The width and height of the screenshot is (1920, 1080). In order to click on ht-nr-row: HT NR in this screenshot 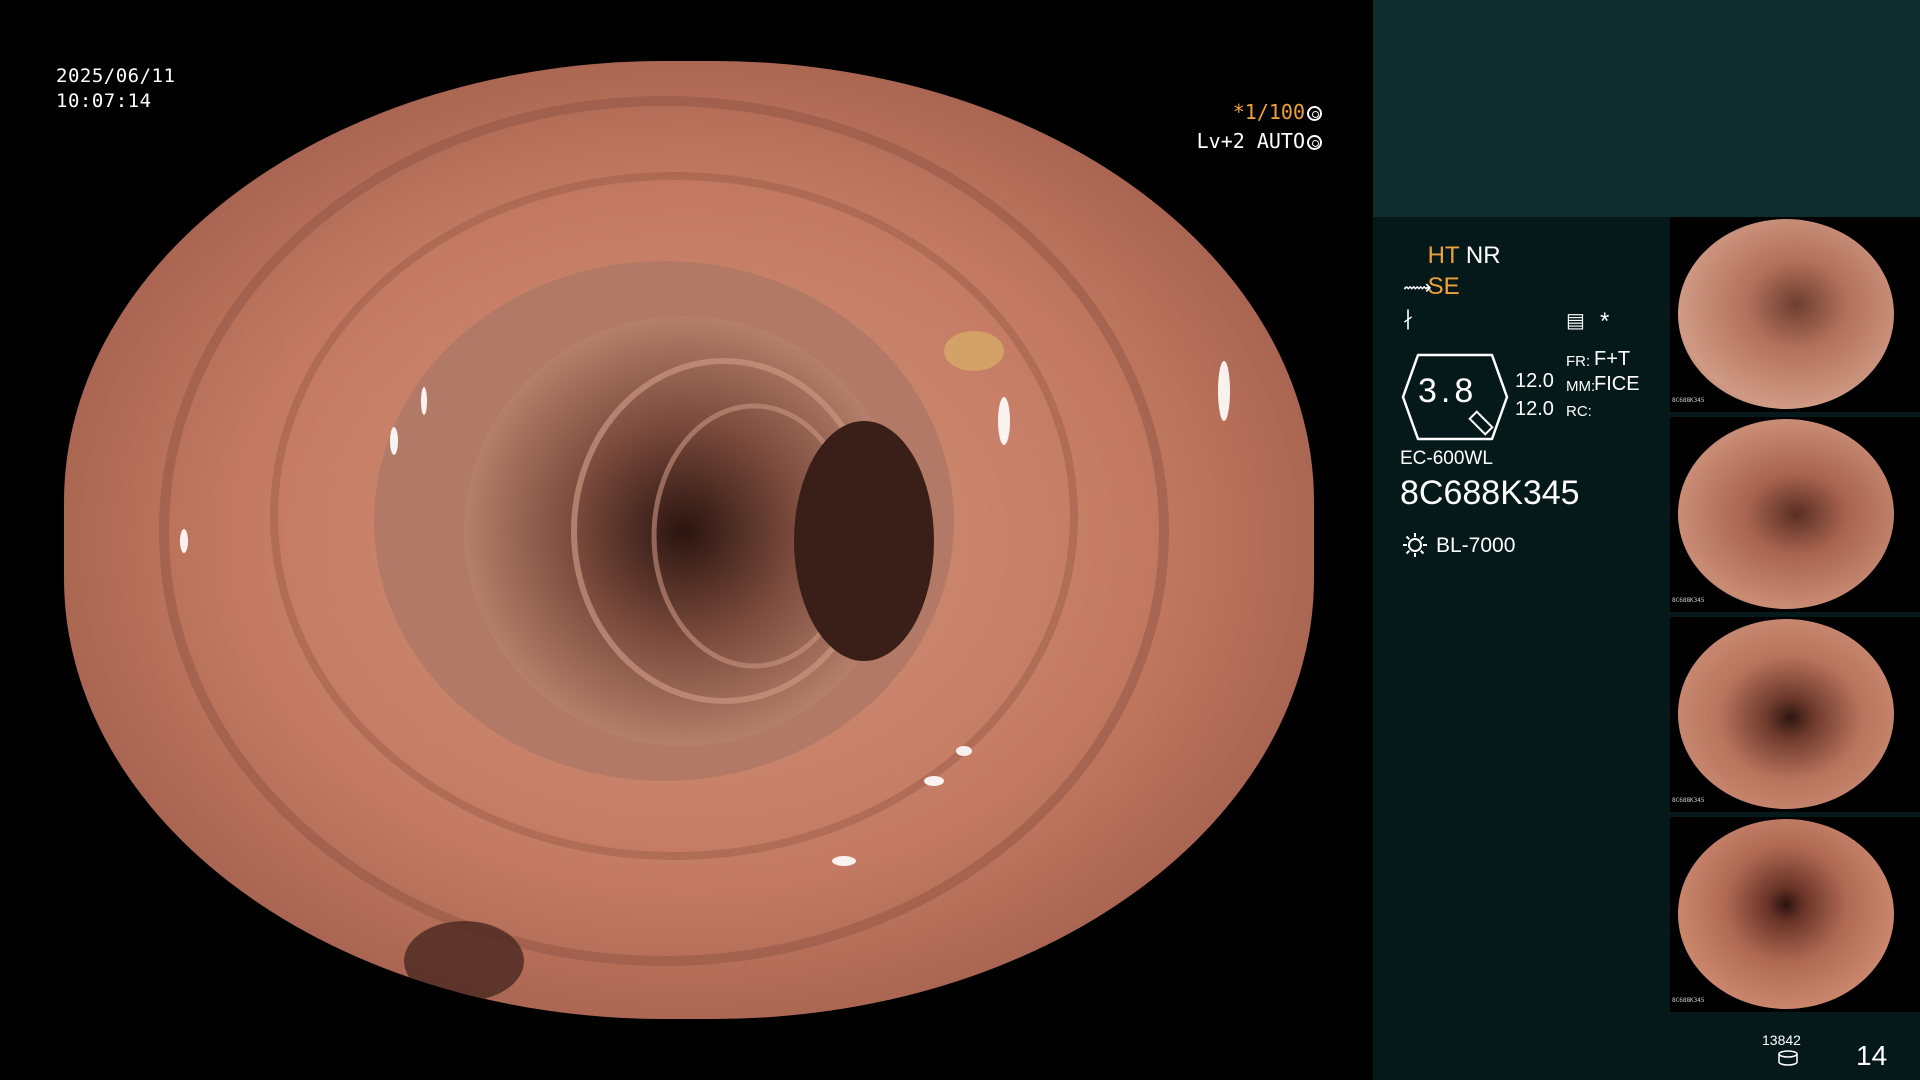, I will do `click(1452, 255)`.